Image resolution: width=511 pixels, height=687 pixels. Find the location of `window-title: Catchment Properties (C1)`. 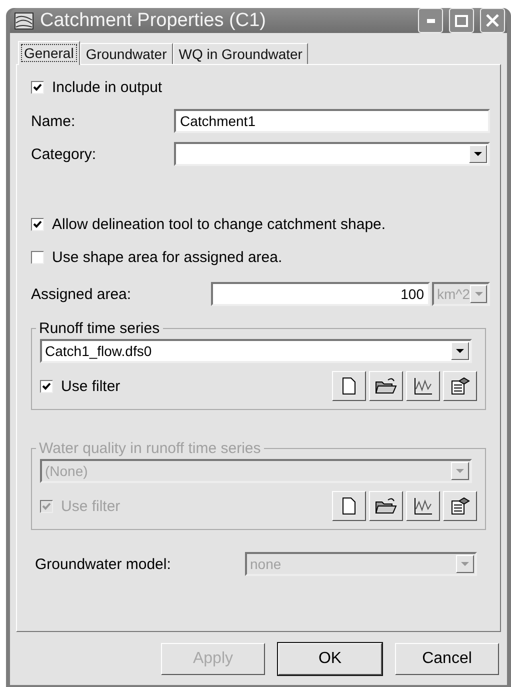

window-title: Catchment Properties (C1) is located at coordinates (153, 21).